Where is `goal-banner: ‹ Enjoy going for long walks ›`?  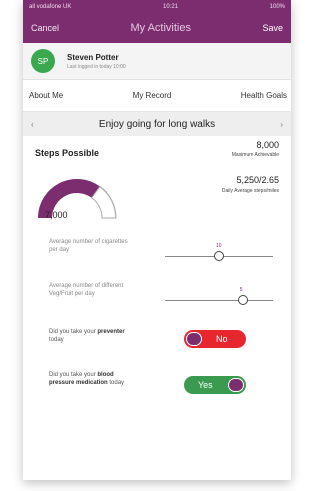 goal-banner: ‹ Enjoy going for long walks › is located at coordinates (157, 124).